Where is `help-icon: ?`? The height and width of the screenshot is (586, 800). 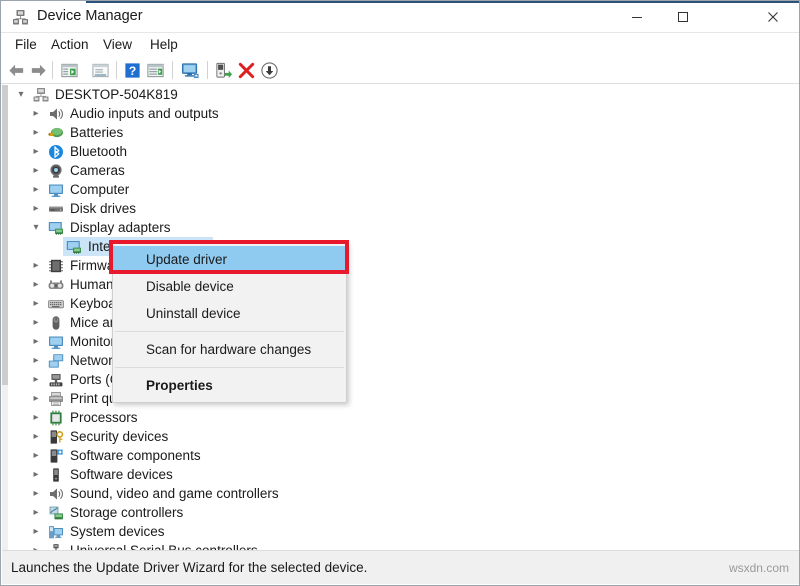
help-icon: ? is located at coordinates (132, 70).